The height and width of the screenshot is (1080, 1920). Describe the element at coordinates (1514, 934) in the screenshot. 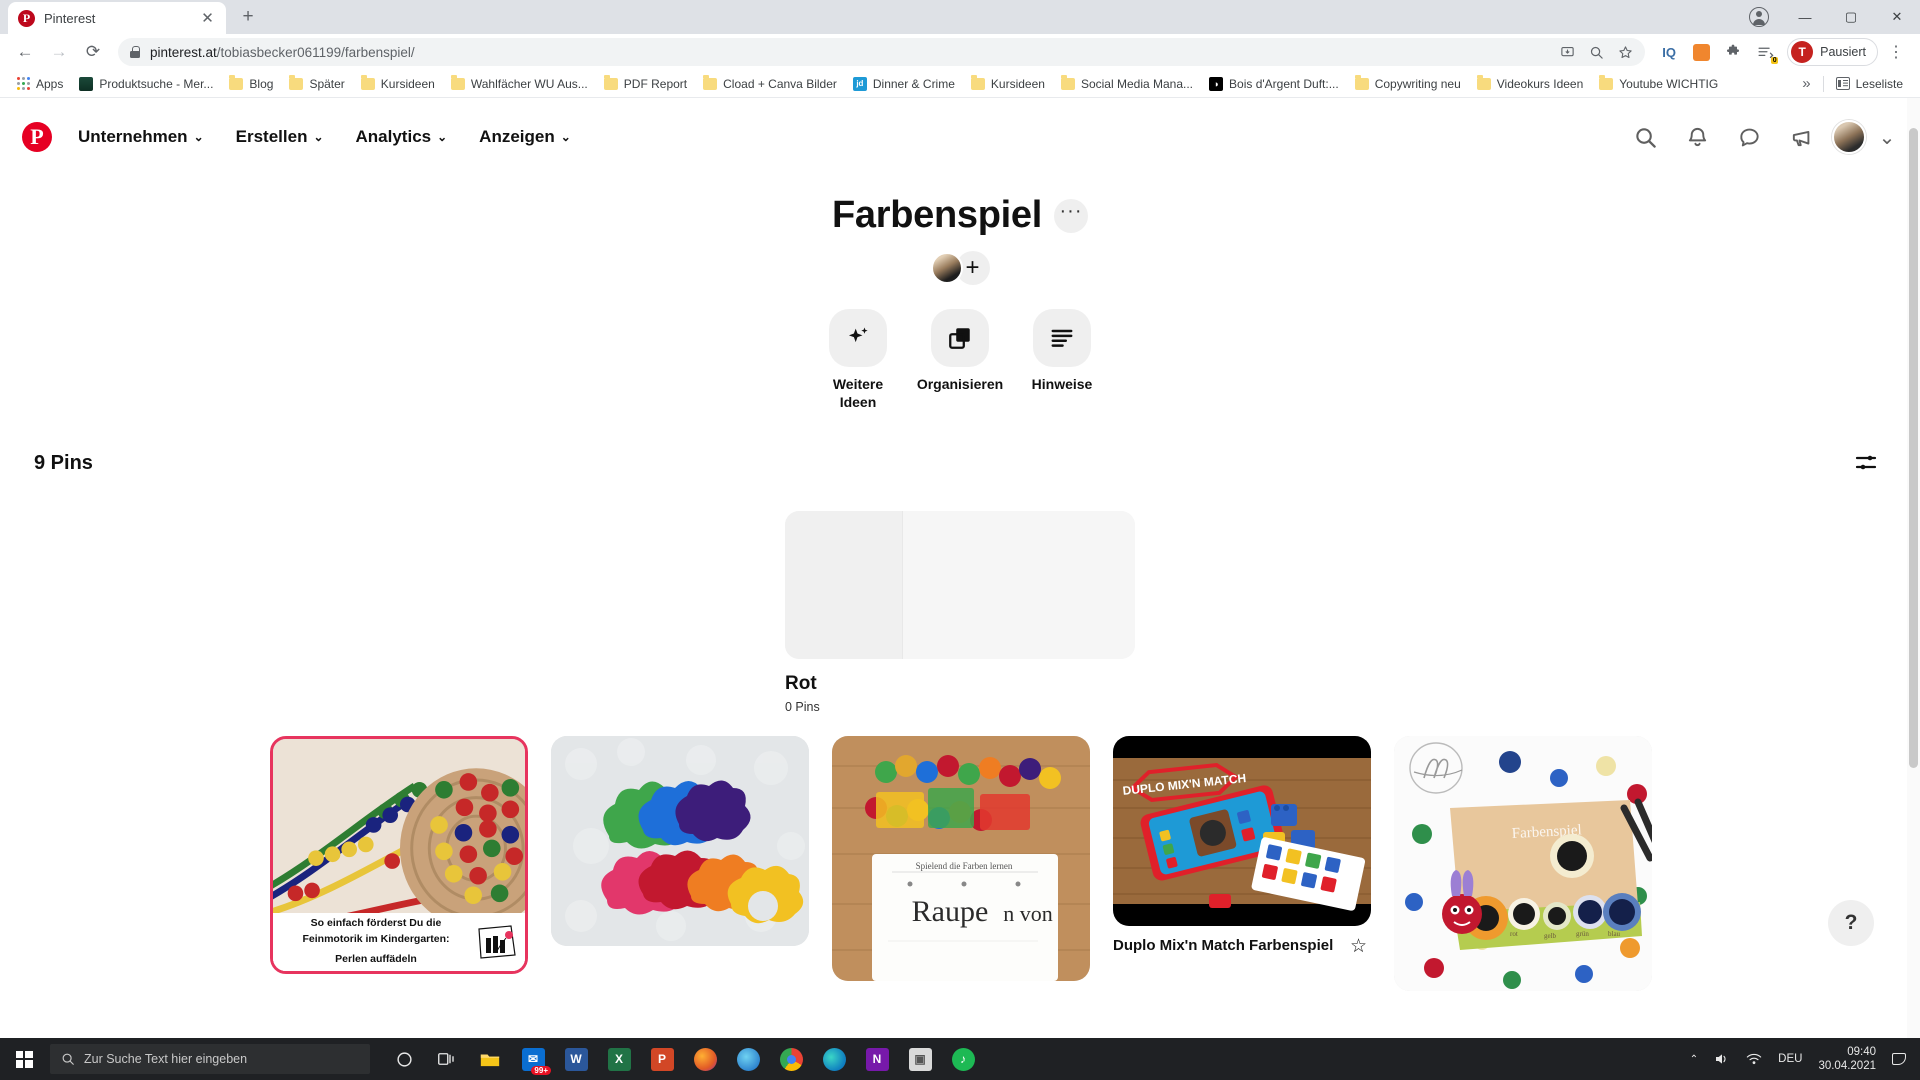

I see `svg-text: rot` at that location.